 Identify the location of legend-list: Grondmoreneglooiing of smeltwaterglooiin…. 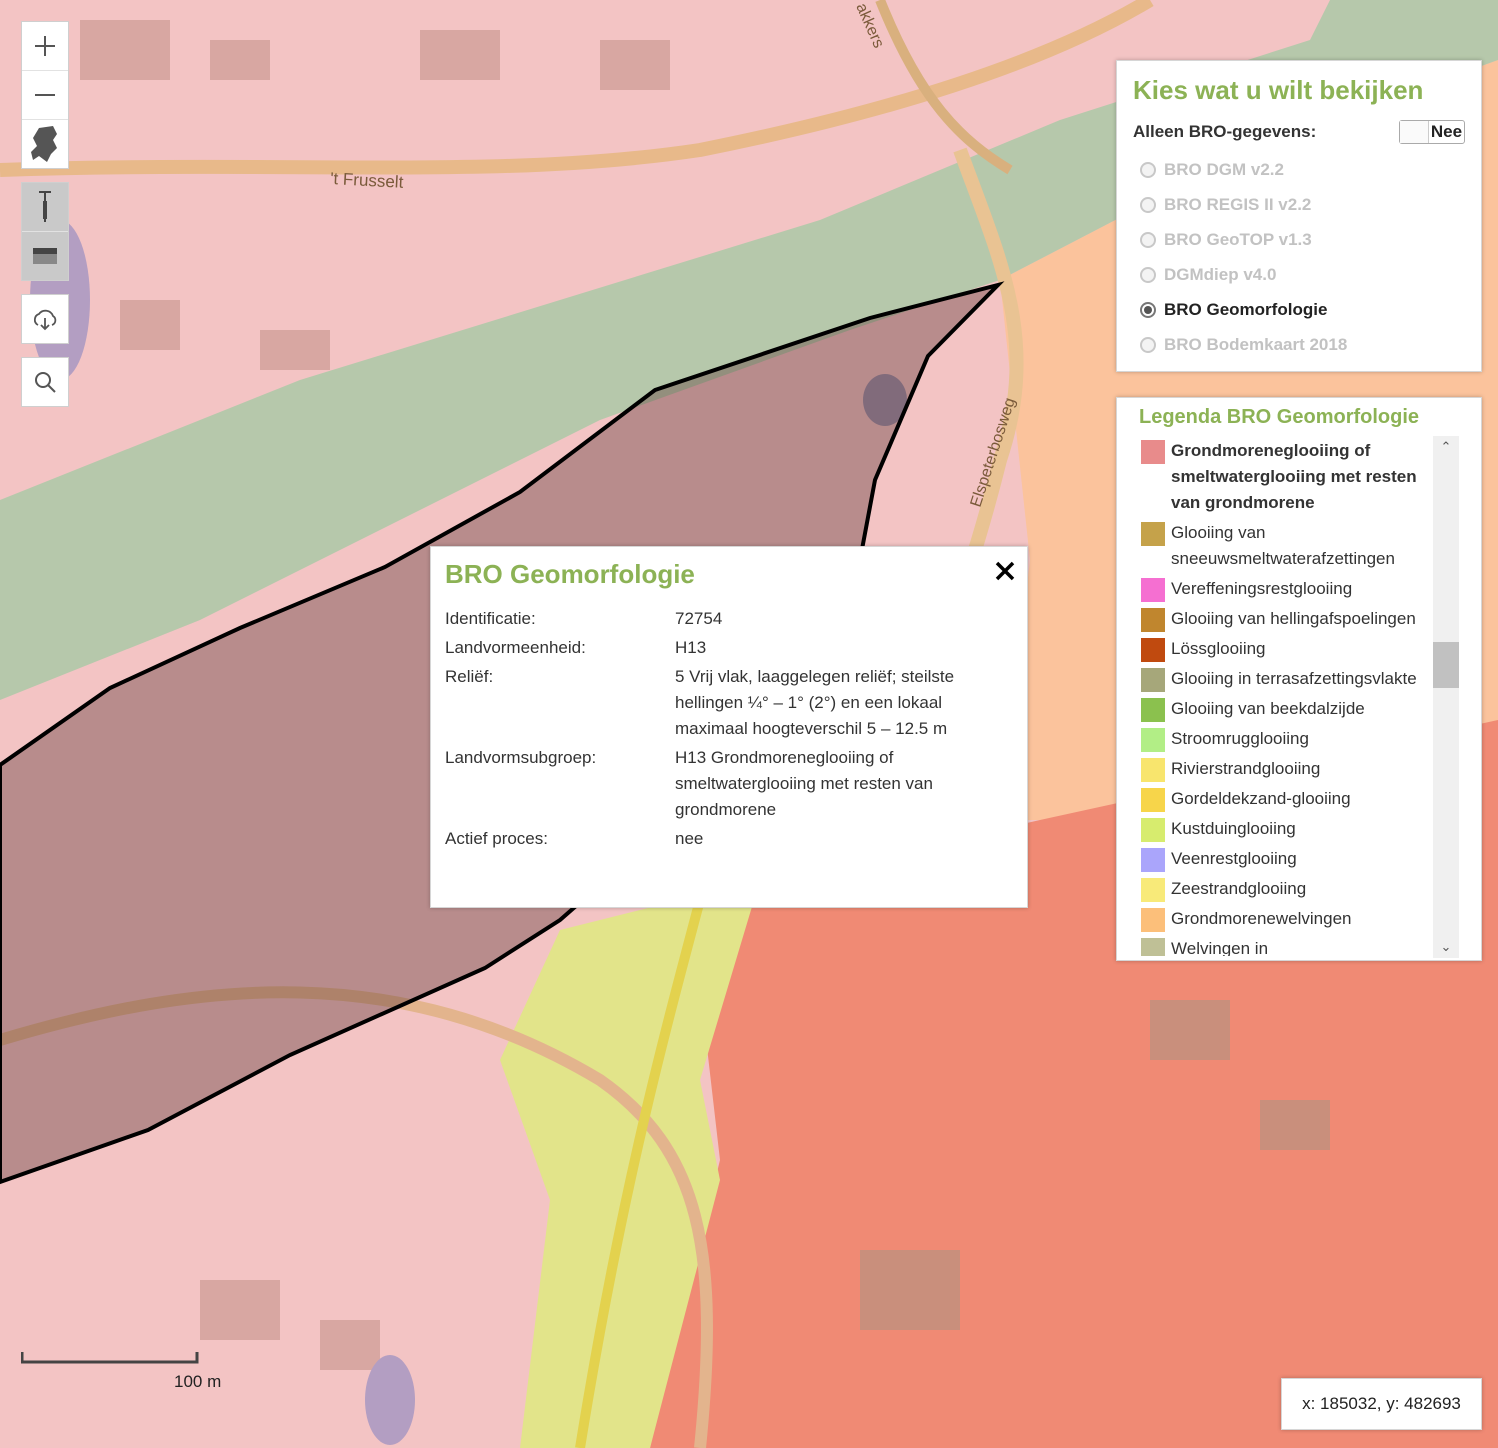
(1285, 696).